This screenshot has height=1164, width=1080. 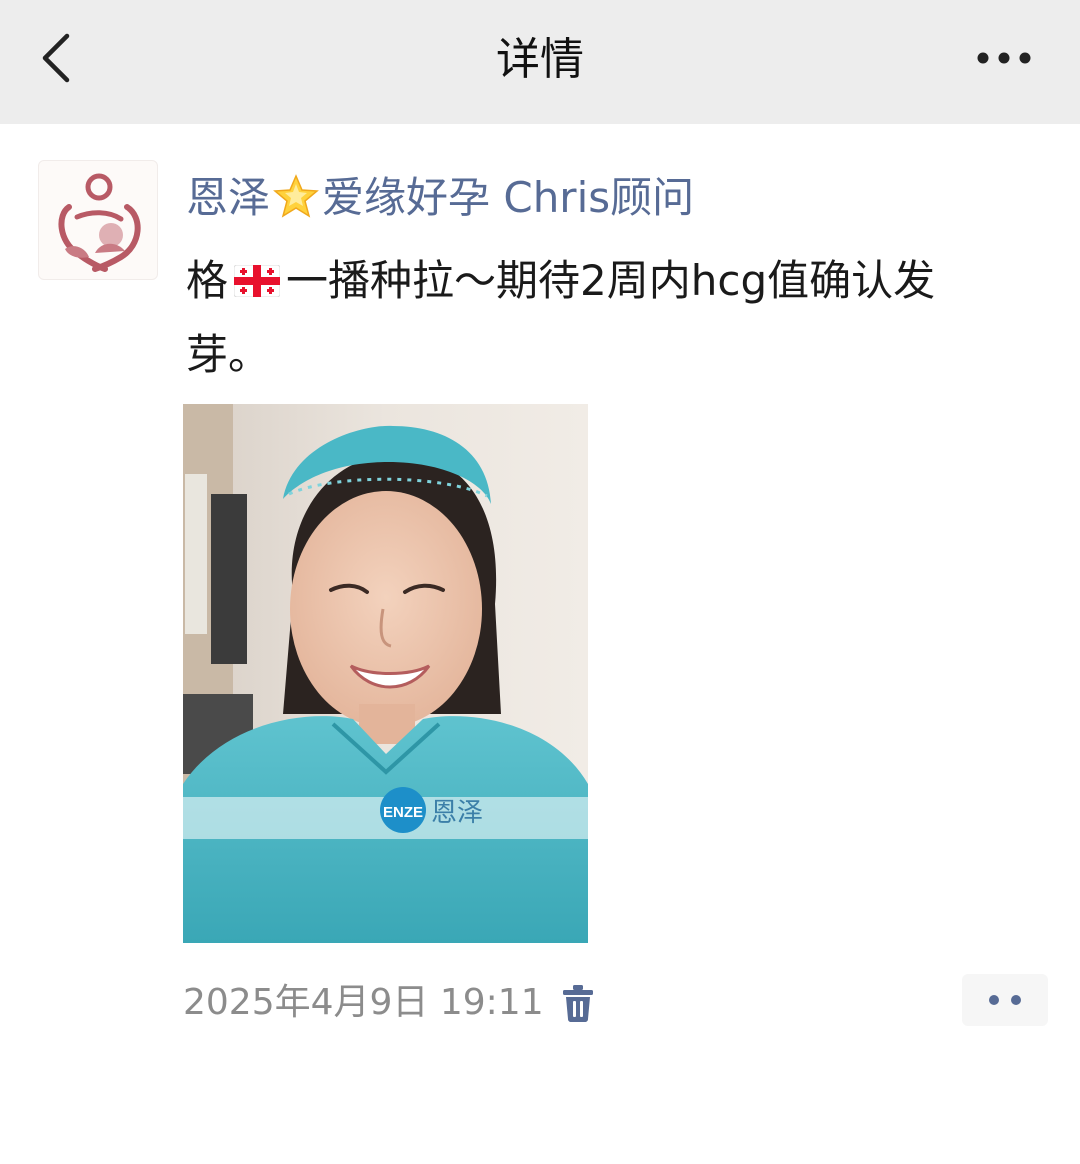 I want to click on author-name-part1: 恩泽, so click(x=228, y=197).